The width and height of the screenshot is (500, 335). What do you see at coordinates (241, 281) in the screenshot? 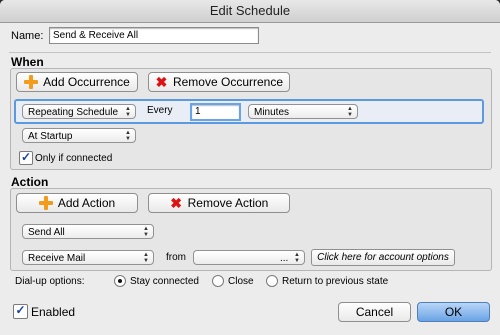
I see `close-label: Close` at bounding box center [241, 281].